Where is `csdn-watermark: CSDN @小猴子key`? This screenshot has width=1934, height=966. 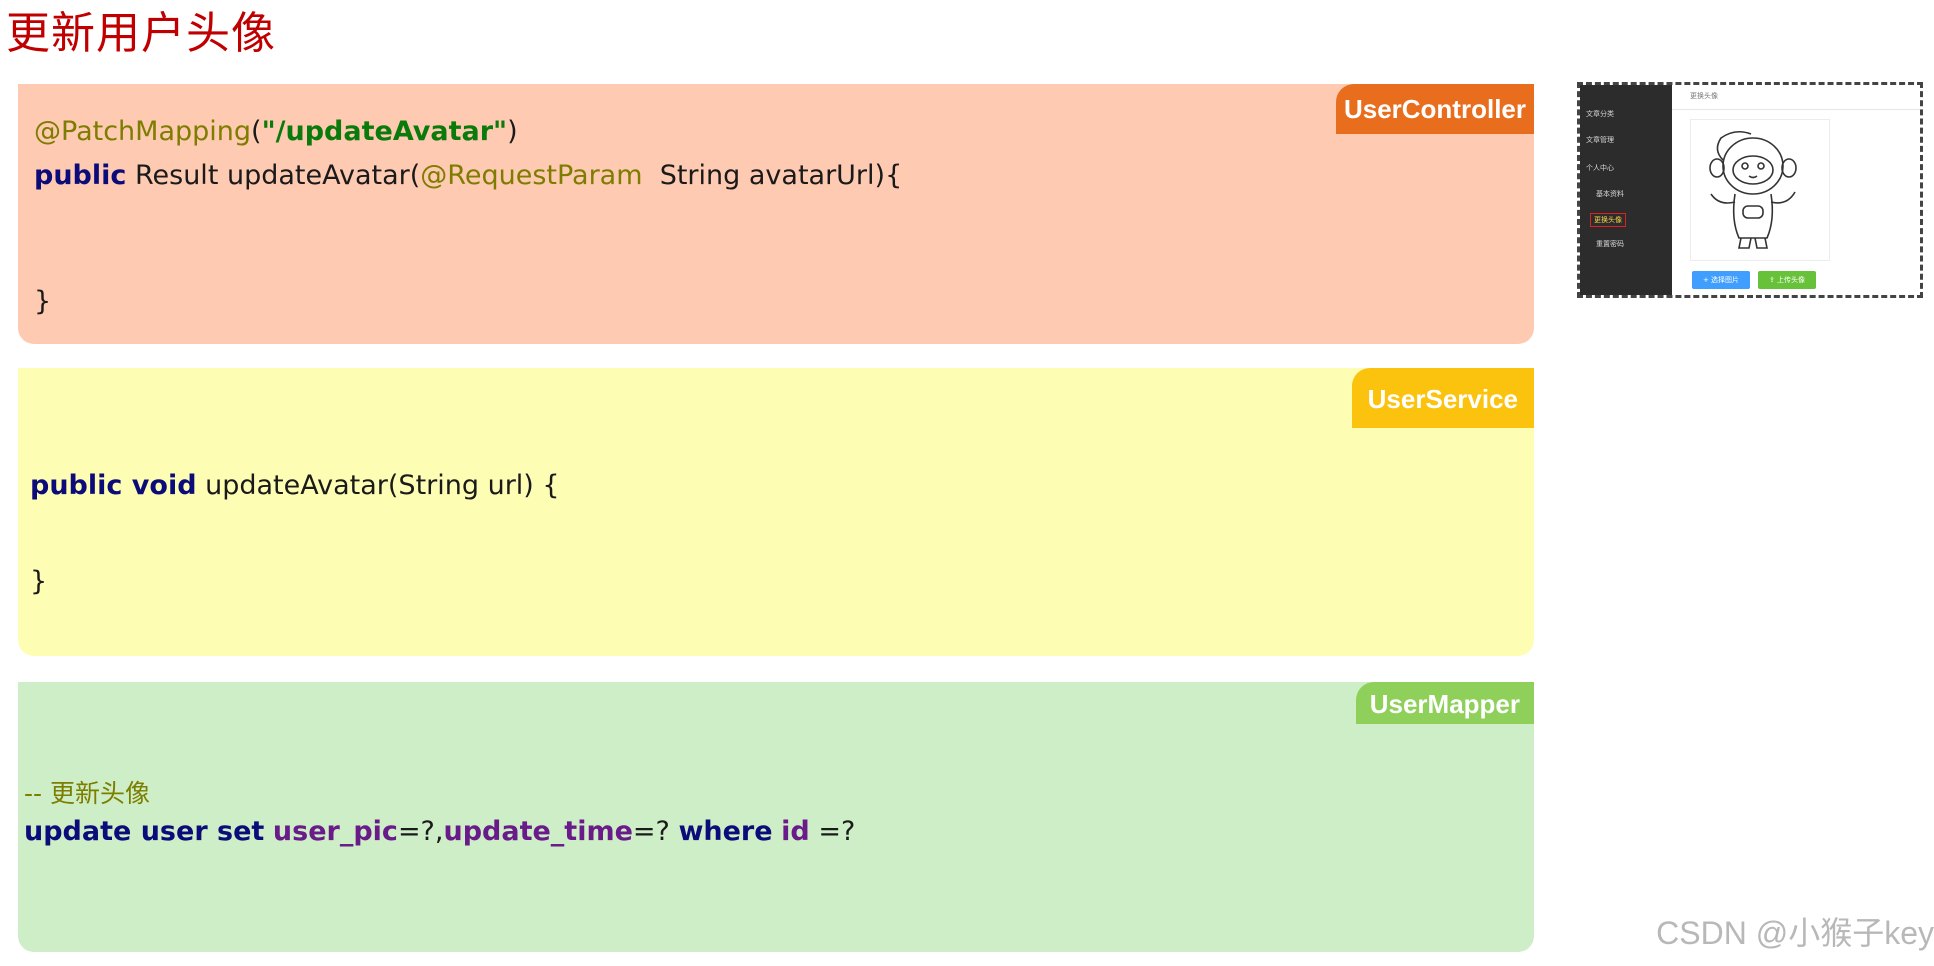 csdn-watermark: CSDN @小猴子key is located at coordinates (1795, 933).